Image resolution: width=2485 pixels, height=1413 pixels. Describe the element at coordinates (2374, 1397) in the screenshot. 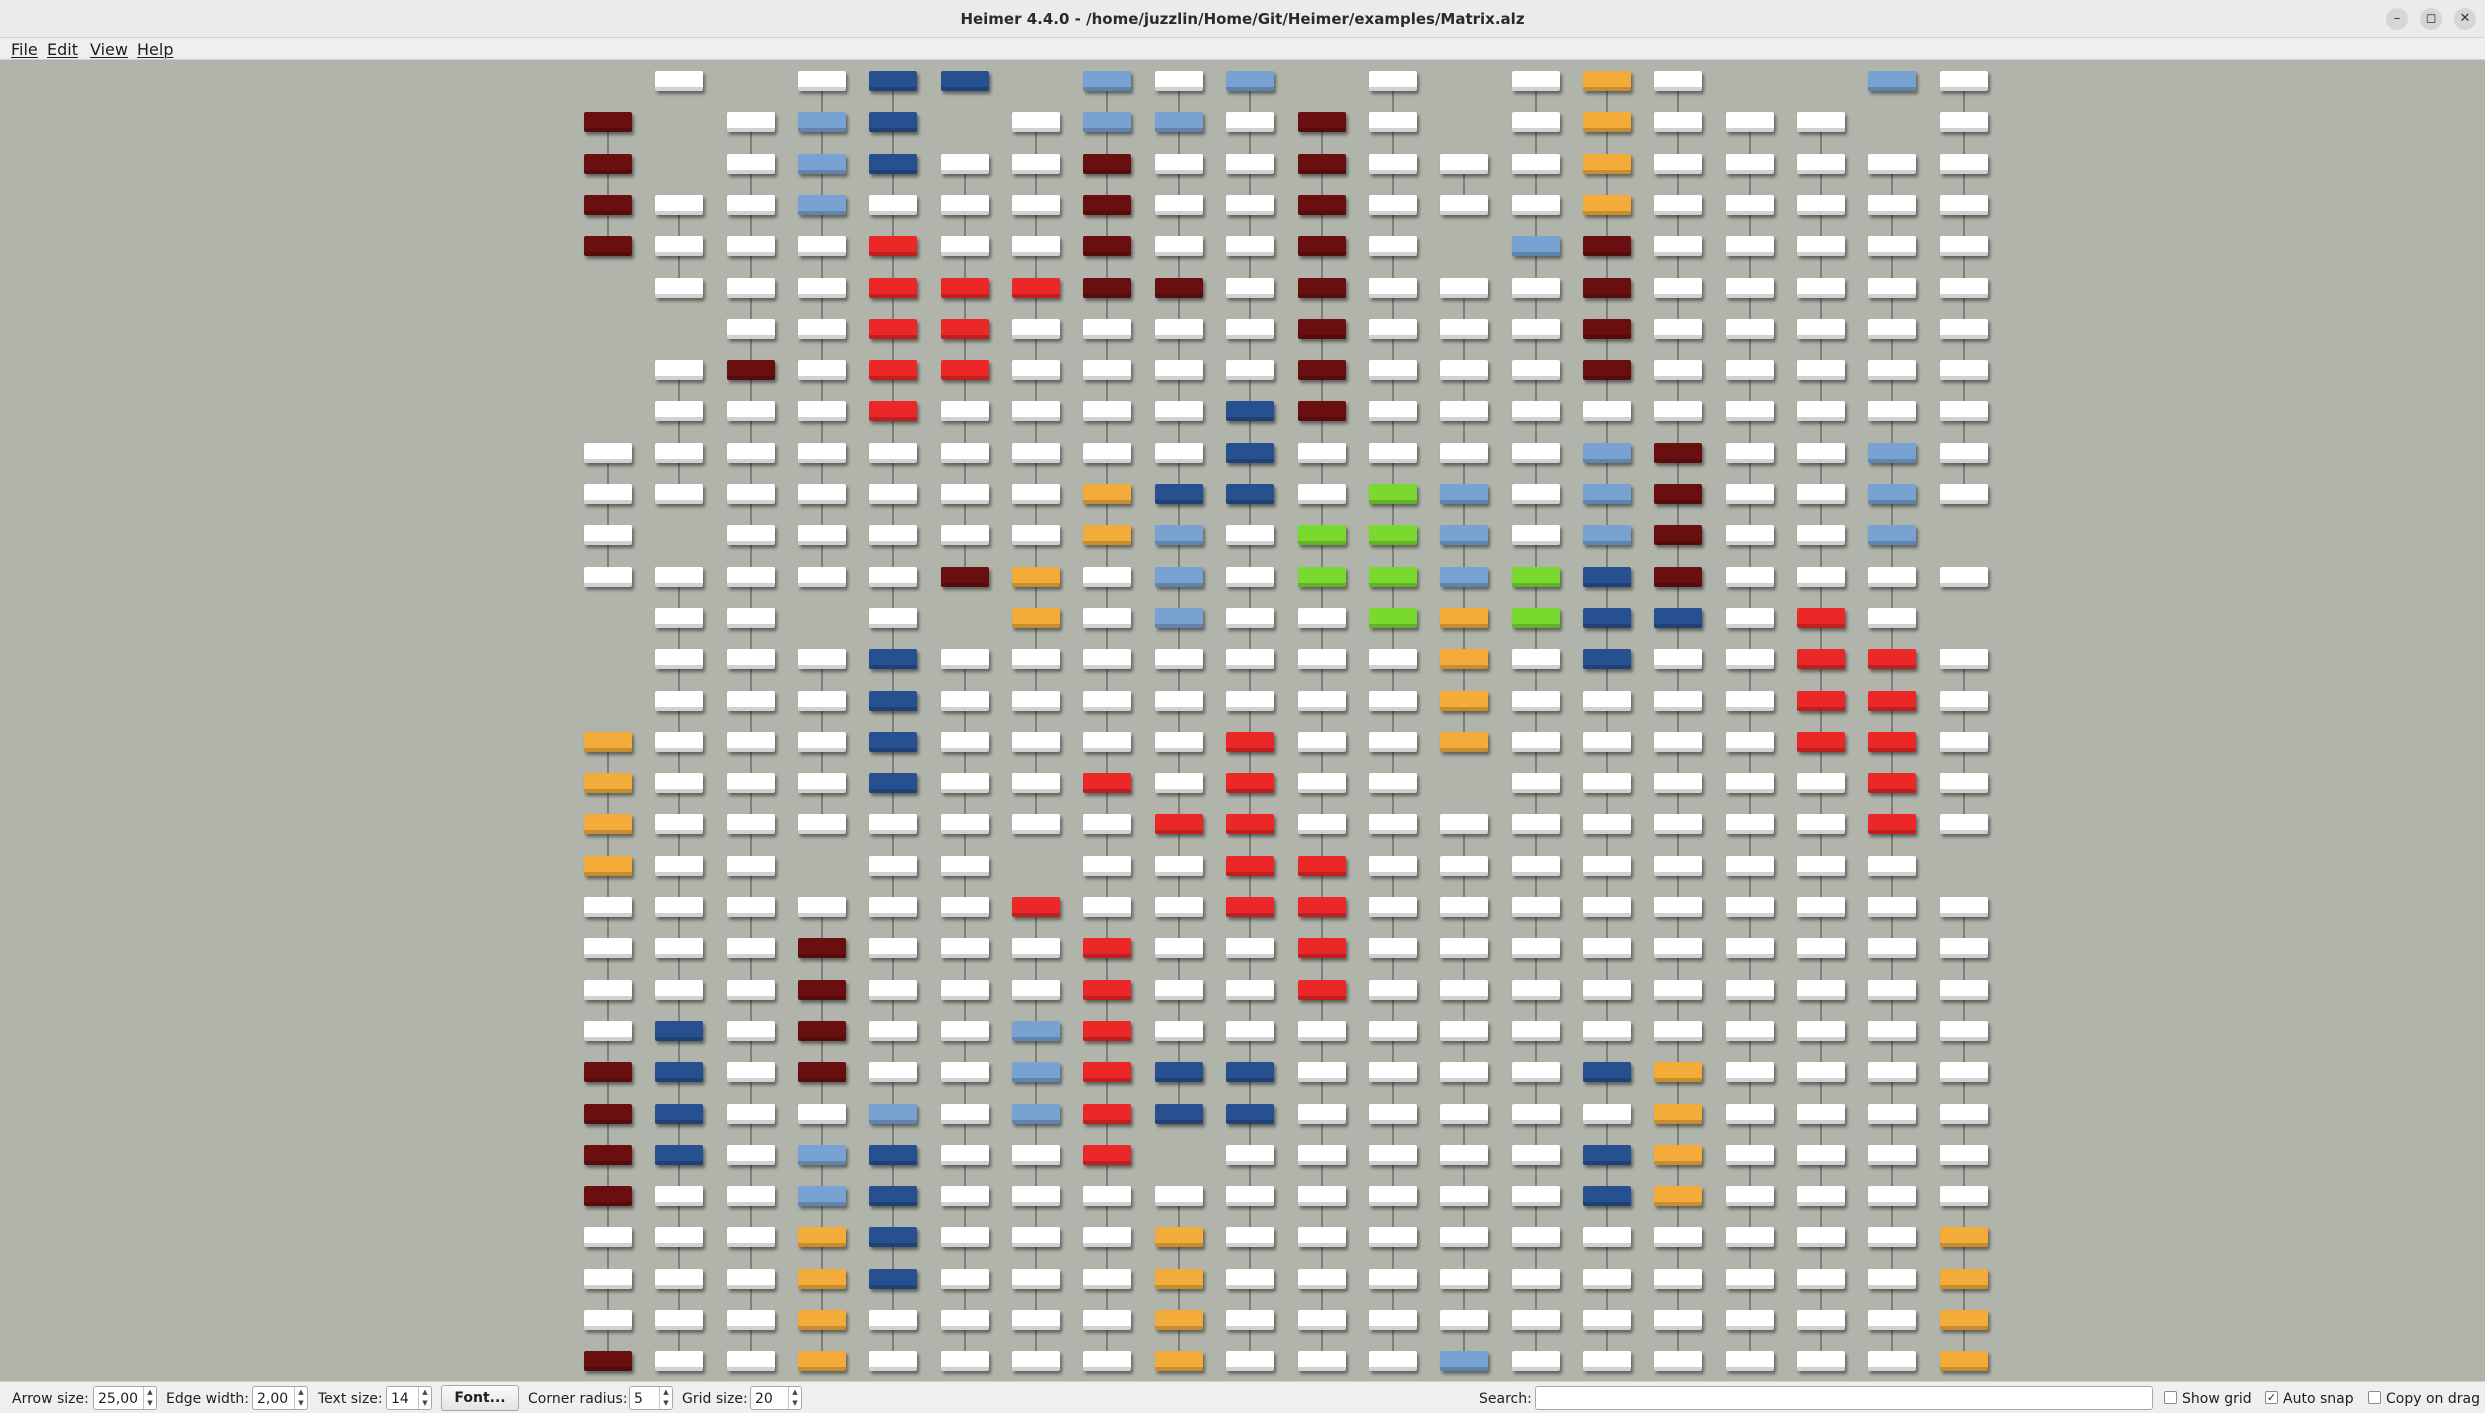

I see `copy-on-drag-checkbox` at that location.